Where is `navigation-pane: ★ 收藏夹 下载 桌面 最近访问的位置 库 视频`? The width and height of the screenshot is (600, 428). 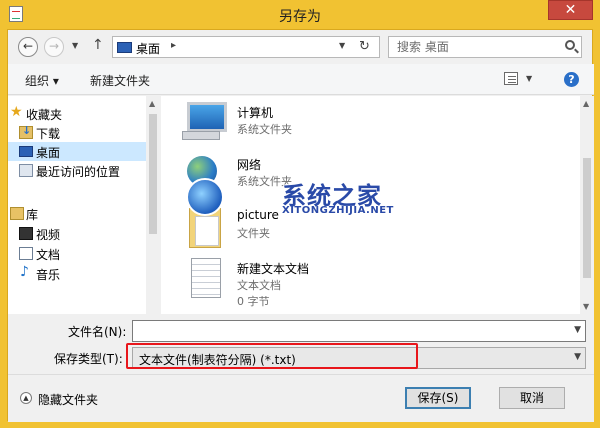
navigation-pane: ★ 收藏夹 下载 桌面 最近访问的位置 库 视频 is located at coordinates (77, 205).